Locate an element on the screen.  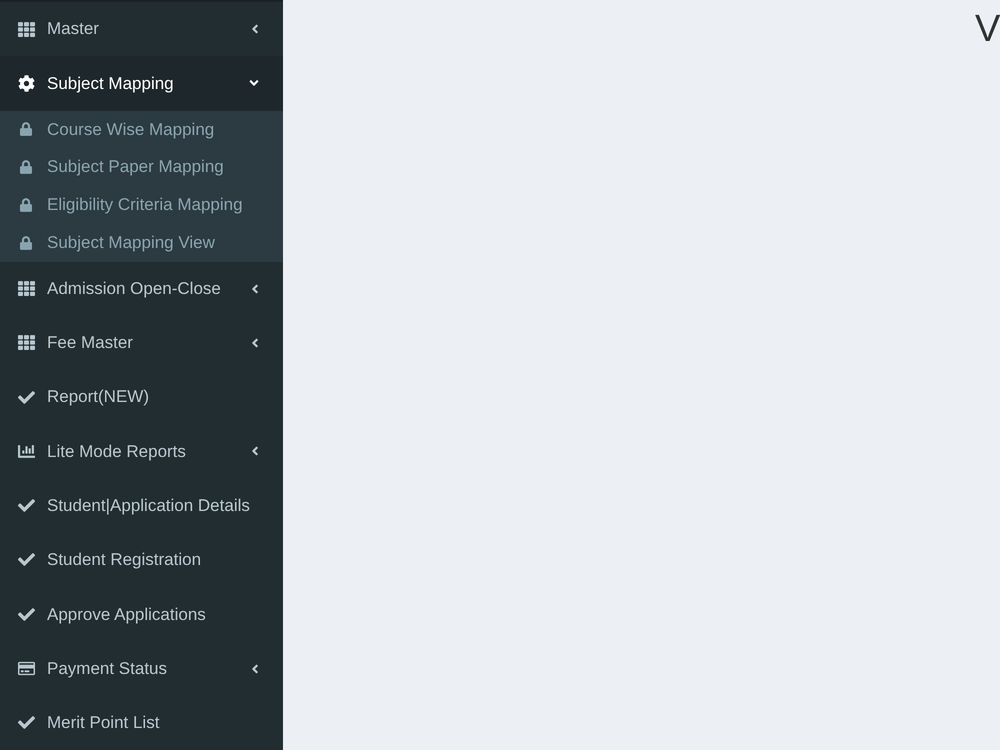
credit-card-icon is located at coordinates (26, 669).